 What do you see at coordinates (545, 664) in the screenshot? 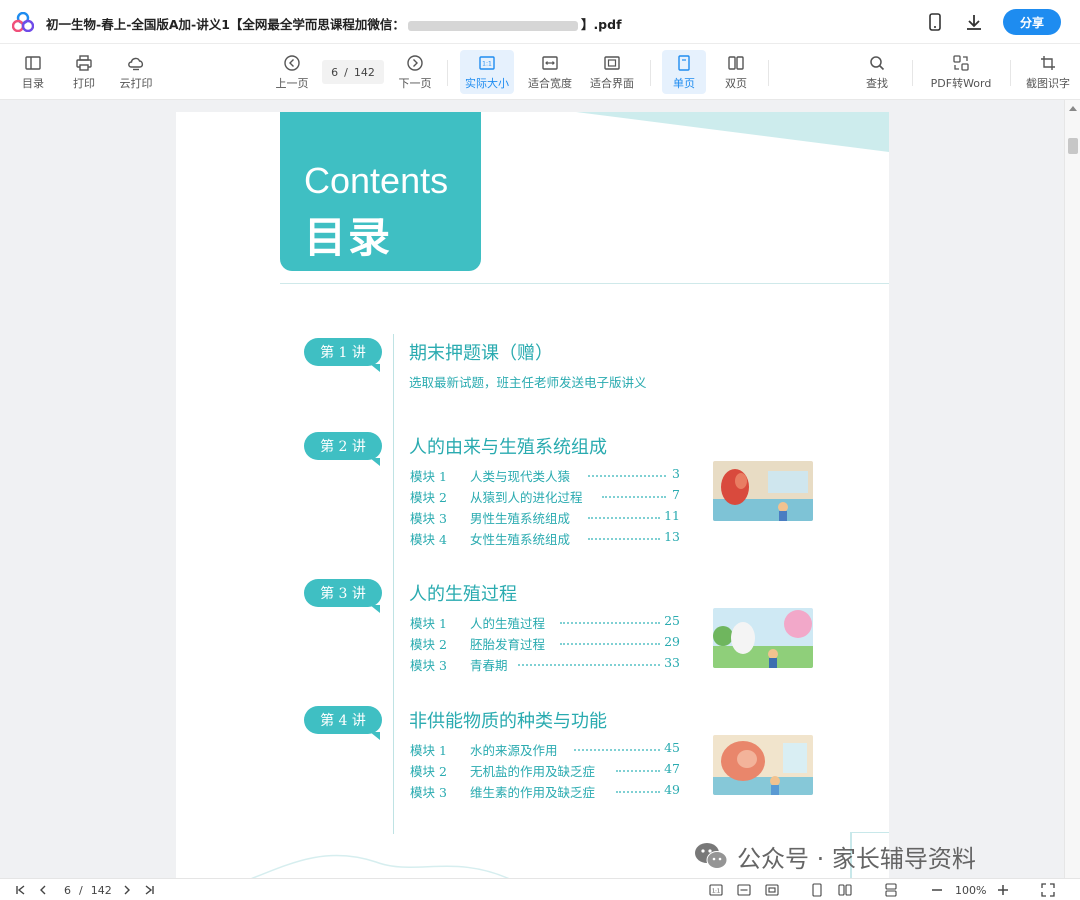
I see `module-item: 模块 3 青春期 33` at bounding box center [545, 664].